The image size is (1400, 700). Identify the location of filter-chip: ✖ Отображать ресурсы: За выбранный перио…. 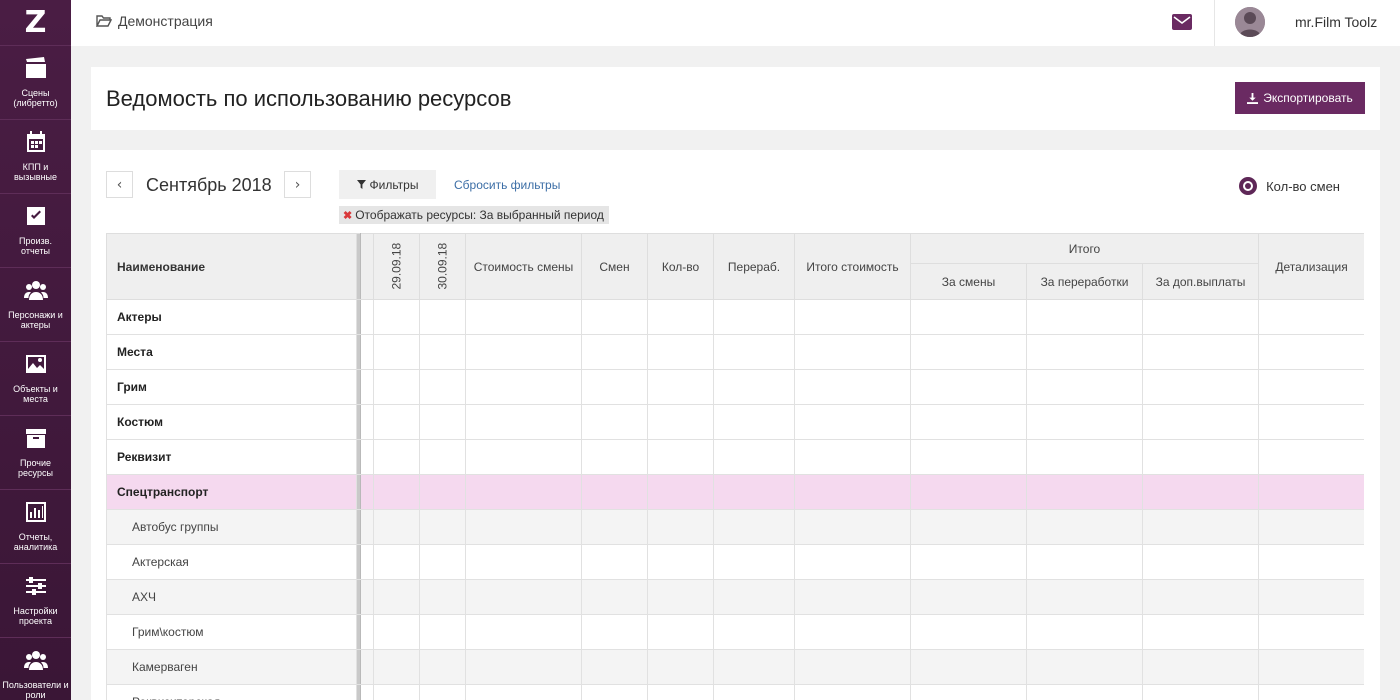
(474, 215).